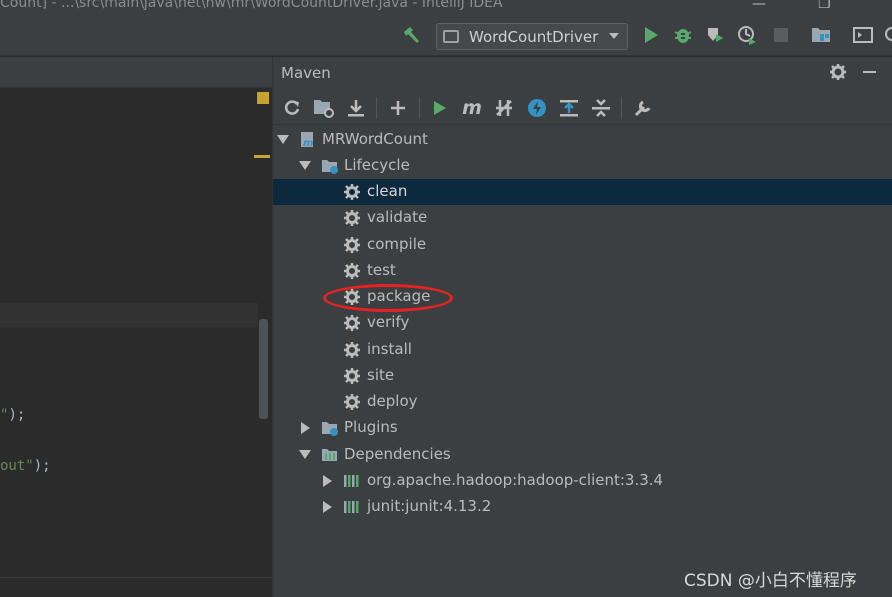 The height and width of the screenshot is (597, 892). What do you see at coordinates (411, 35) in the screenshot?
I see `hammer-icon` at bounding box center [411, 35].